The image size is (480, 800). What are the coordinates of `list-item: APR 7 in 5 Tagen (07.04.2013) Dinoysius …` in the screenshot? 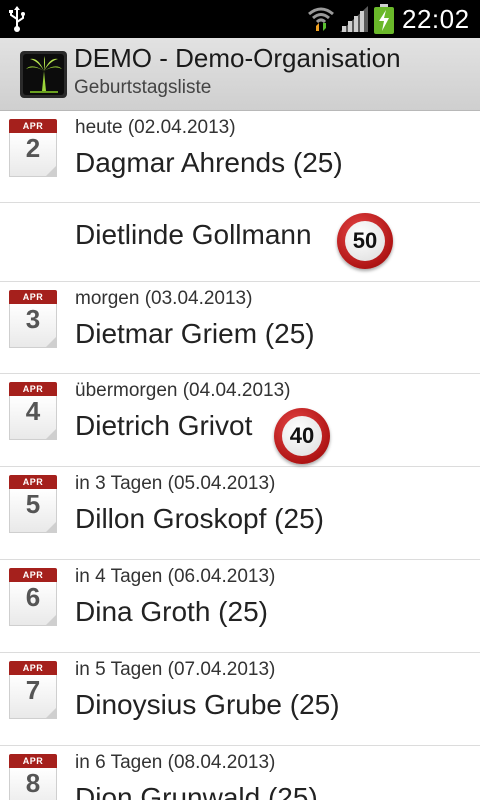 It's located at (240, 699).